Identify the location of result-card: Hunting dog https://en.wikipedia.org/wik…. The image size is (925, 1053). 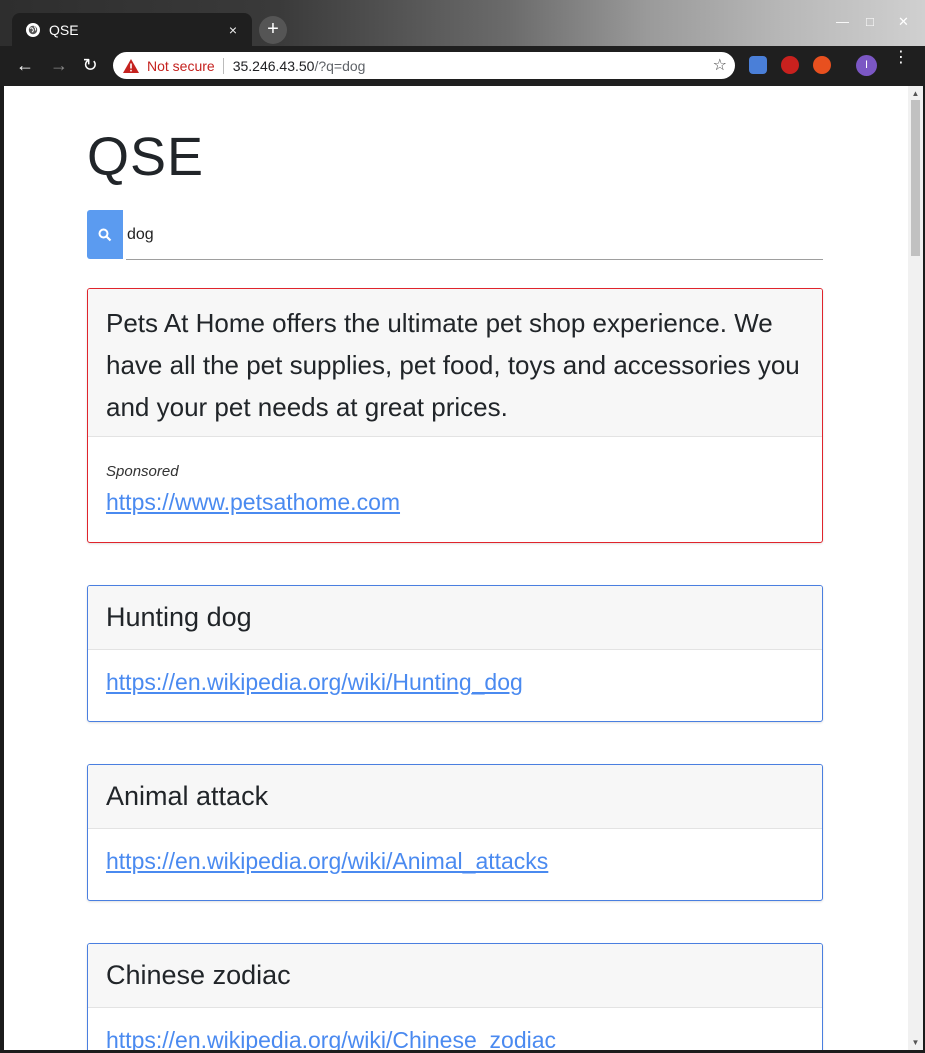
(455, 653).